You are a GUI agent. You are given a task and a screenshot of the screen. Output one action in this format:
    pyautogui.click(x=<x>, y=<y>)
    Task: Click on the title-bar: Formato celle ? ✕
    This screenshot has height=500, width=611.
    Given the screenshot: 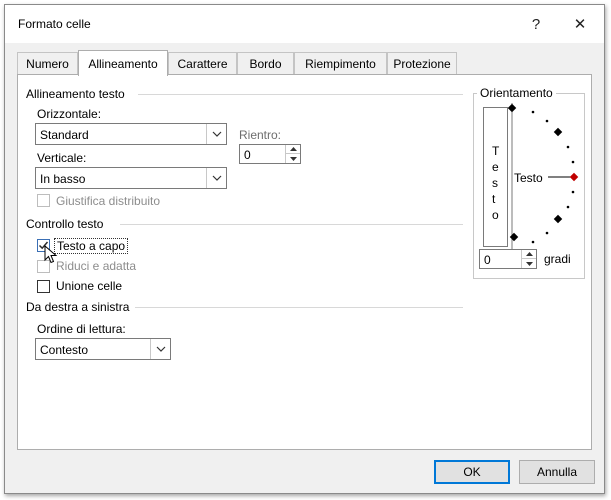 What is the action you would take?
    pyautogui.click(x=304, y=24)
    